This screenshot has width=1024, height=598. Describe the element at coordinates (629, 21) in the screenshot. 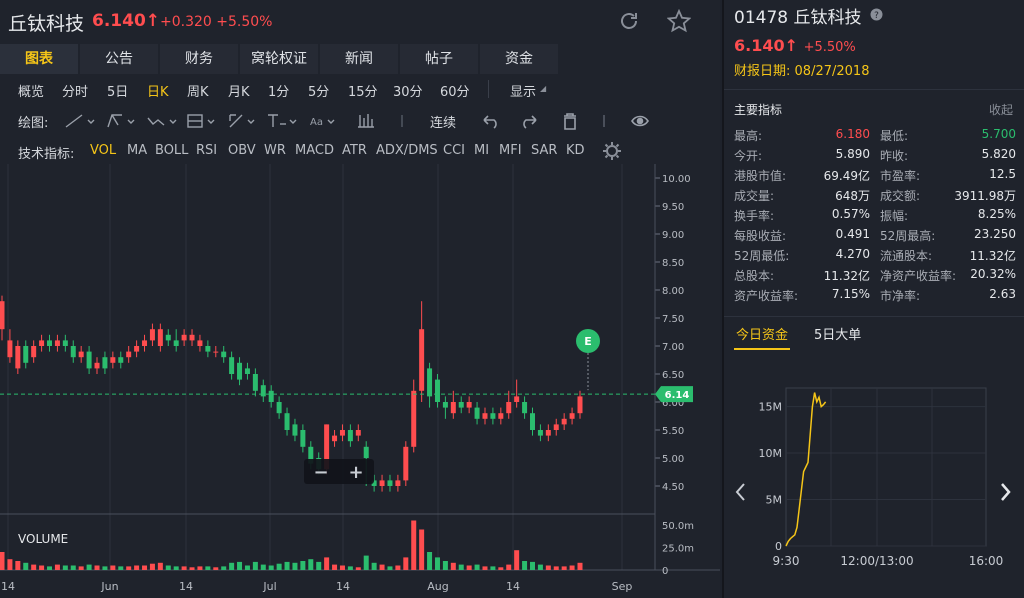

I see `refresh-icon` at that location.